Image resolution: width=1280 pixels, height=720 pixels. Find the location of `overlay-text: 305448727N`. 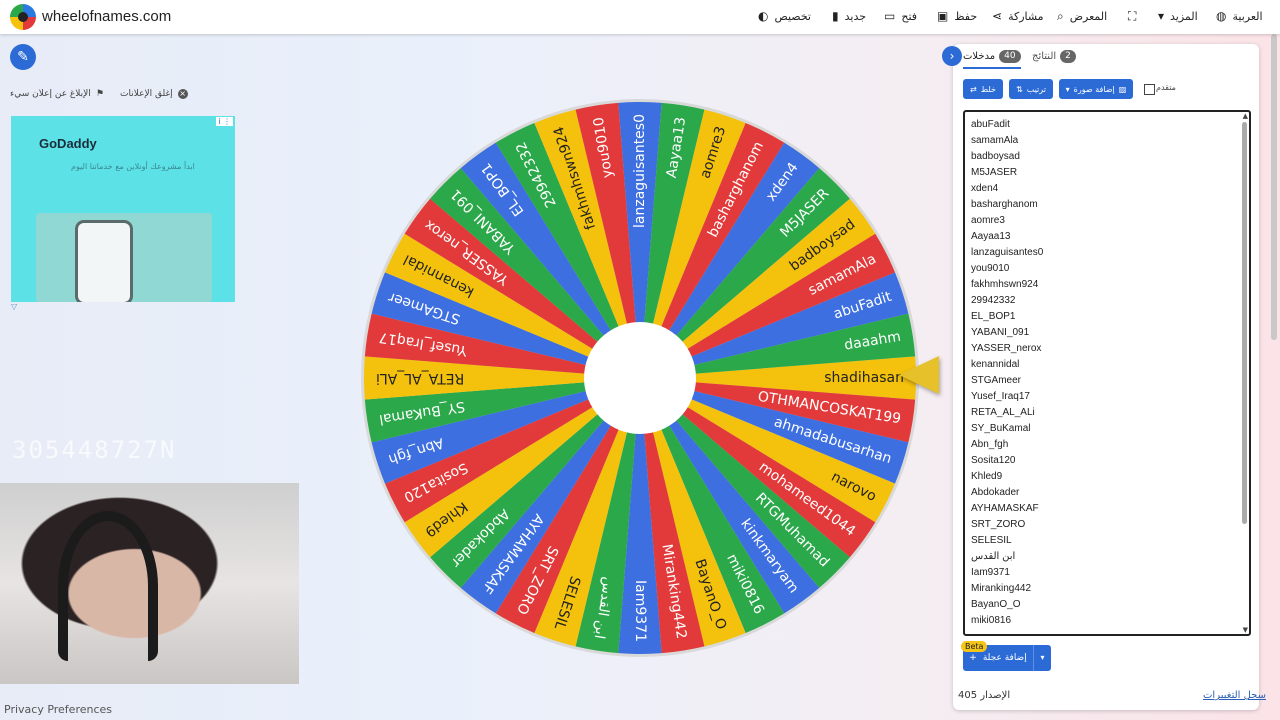

overlay-text: 305448727N is located at coordinates (94, 450).